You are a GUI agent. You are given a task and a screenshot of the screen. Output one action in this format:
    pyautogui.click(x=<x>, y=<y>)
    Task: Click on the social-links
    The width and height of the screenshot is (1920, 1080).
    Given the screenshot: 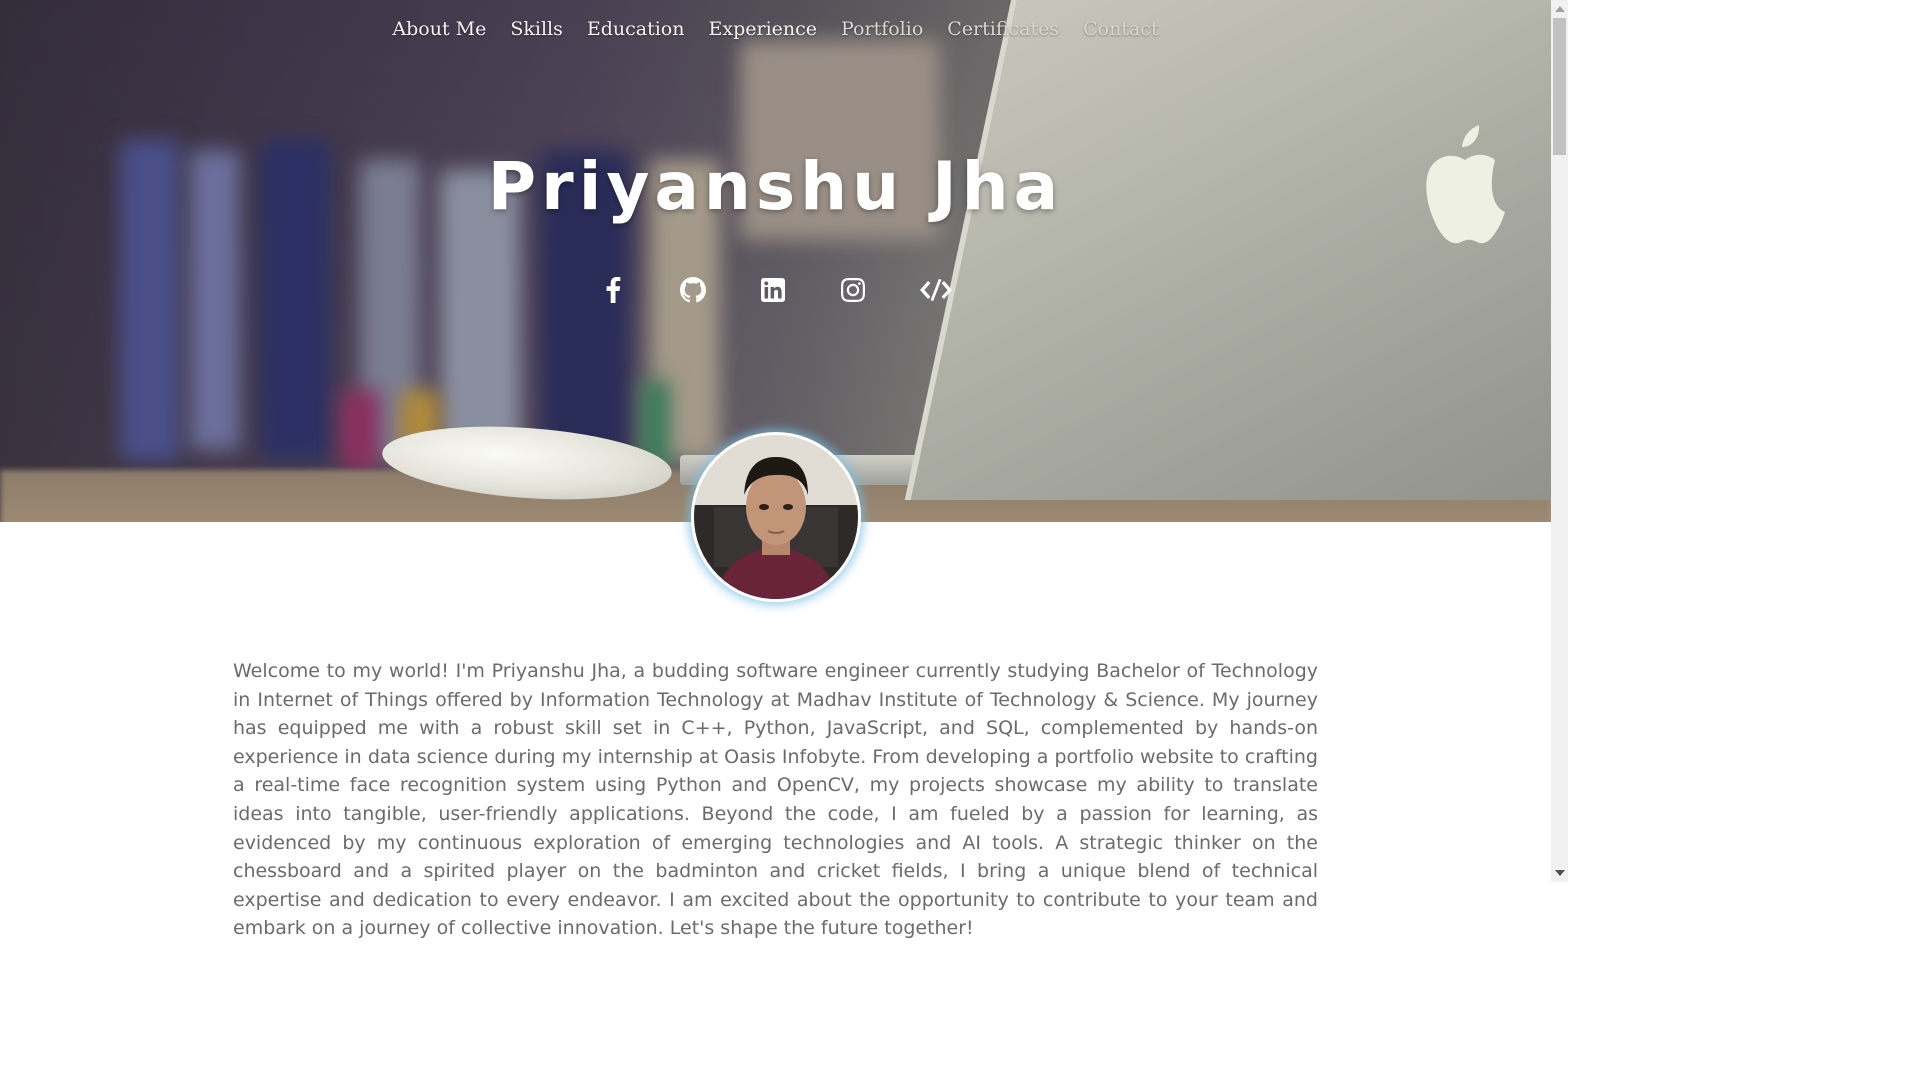 What is the action you would take?
    pyautogui.click(x=775, y=290)
    